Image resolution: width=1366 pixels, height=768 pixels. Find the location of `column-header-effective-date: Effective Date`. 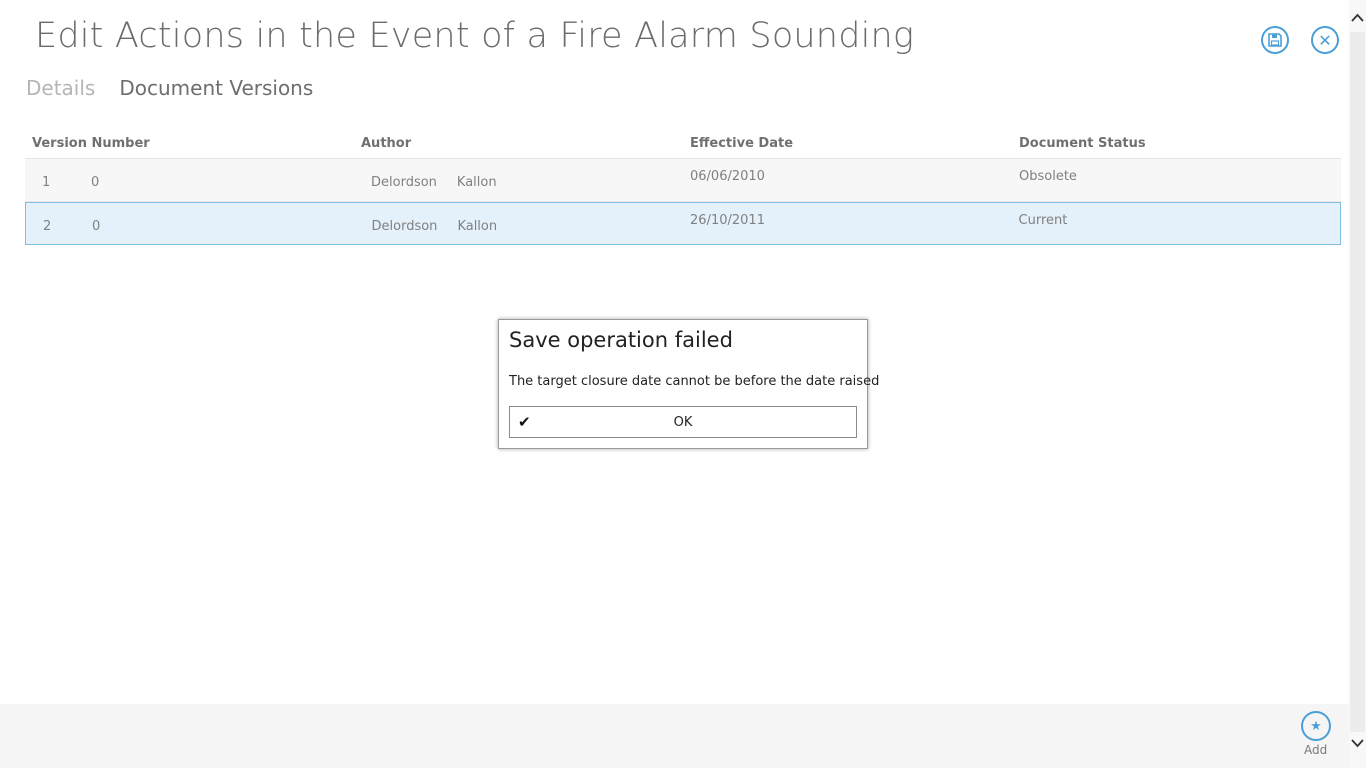

column-header-effective-date: Effective Date is located at coordinates (847, 143).